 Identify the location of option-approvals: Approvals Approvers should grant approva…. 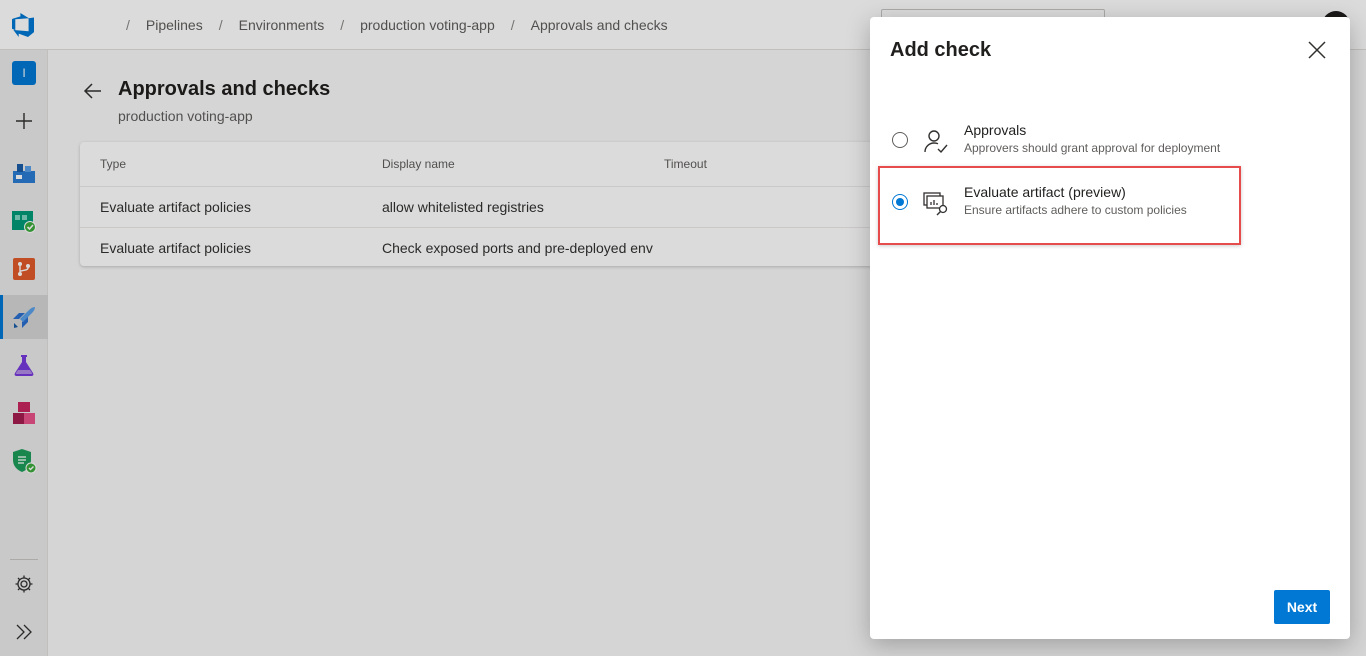
(1109, 143).